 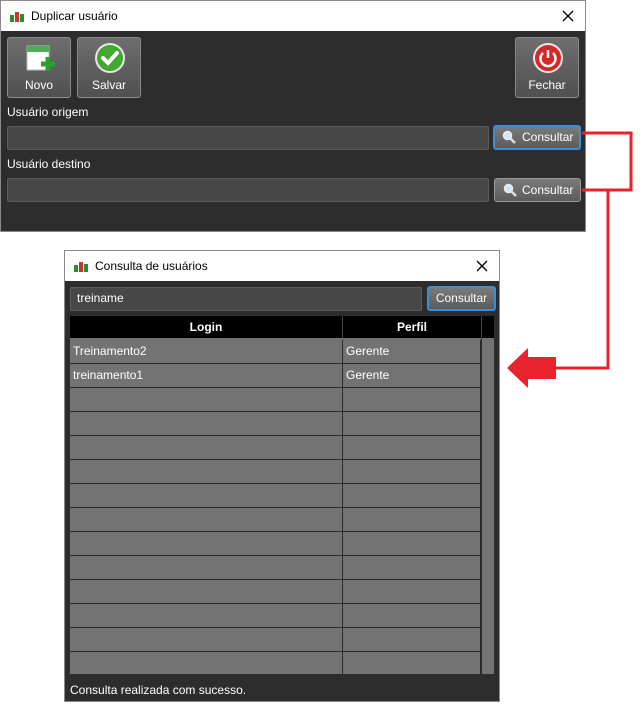 What do you see at coordinates (206, 376) in the screenshot?
I see `table-cell-login: treinamento1` at bounding box center [206, 376].